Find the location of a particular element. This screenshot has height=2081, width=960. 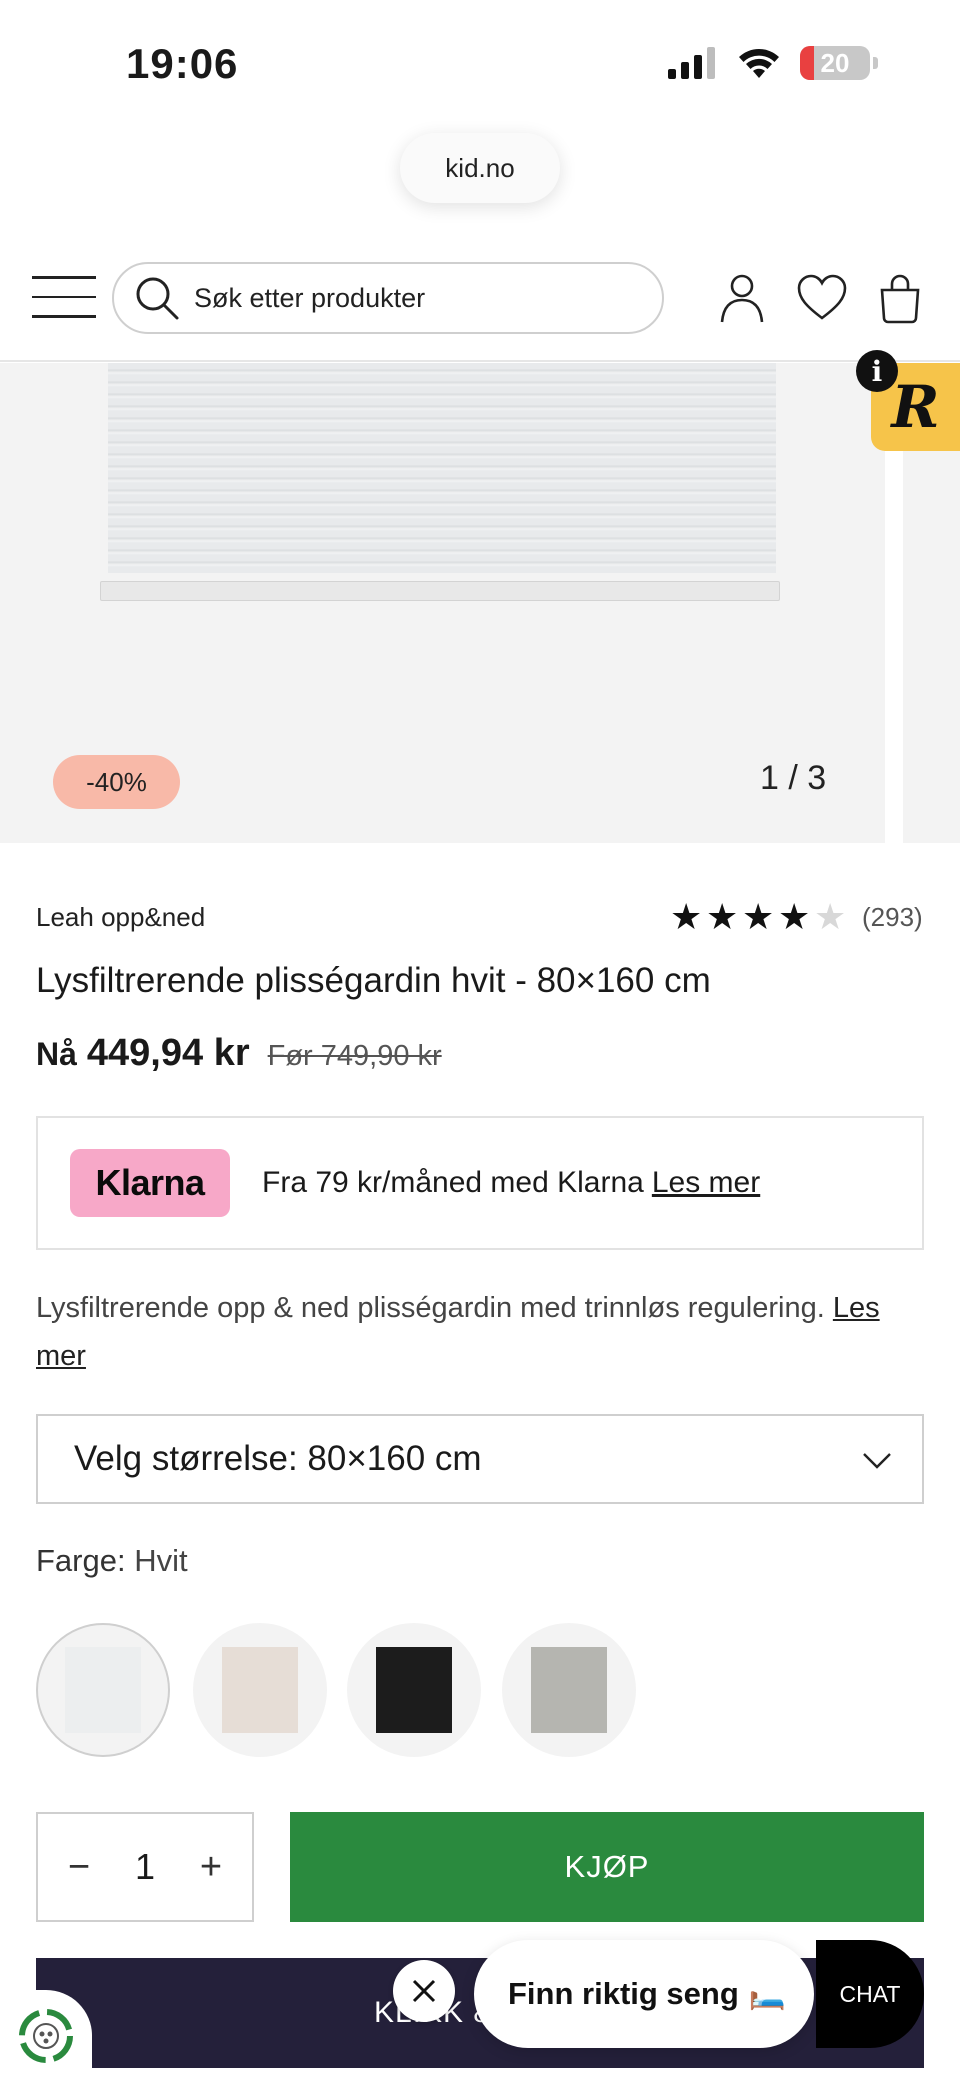

klarna-banner: Klarna Fra 79 kr/måned med Klarna Les mer is located at coordinates (480, 1183).